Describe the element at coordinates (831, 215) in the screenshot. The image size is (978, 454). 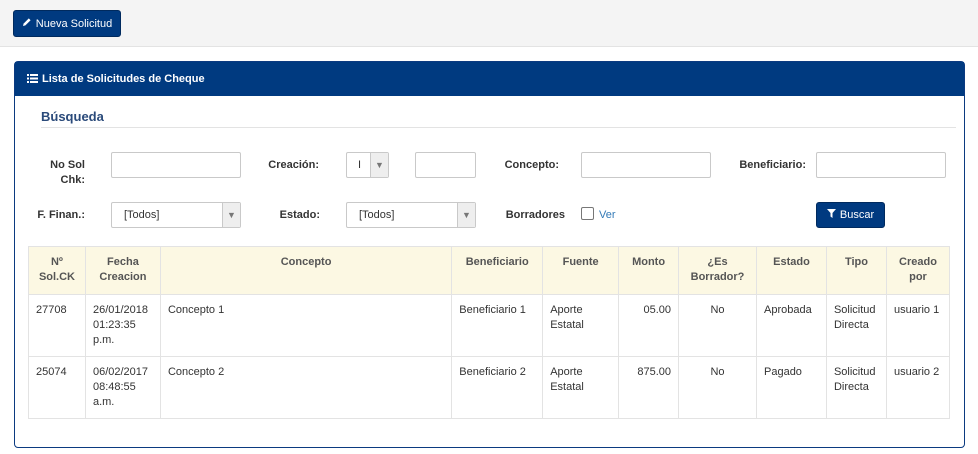
I see `filter-icon` at that location.